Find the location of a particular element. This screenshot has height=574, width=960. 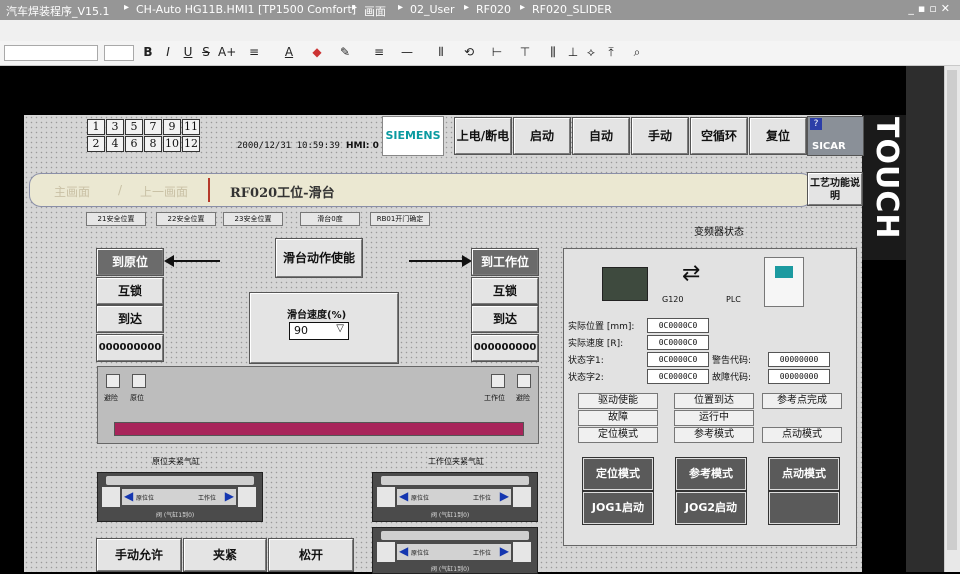

cylinder-left: ◀ 原位位 工作位 ▶ 阀 (气缸1到0) is located at coordinates (180, 497).